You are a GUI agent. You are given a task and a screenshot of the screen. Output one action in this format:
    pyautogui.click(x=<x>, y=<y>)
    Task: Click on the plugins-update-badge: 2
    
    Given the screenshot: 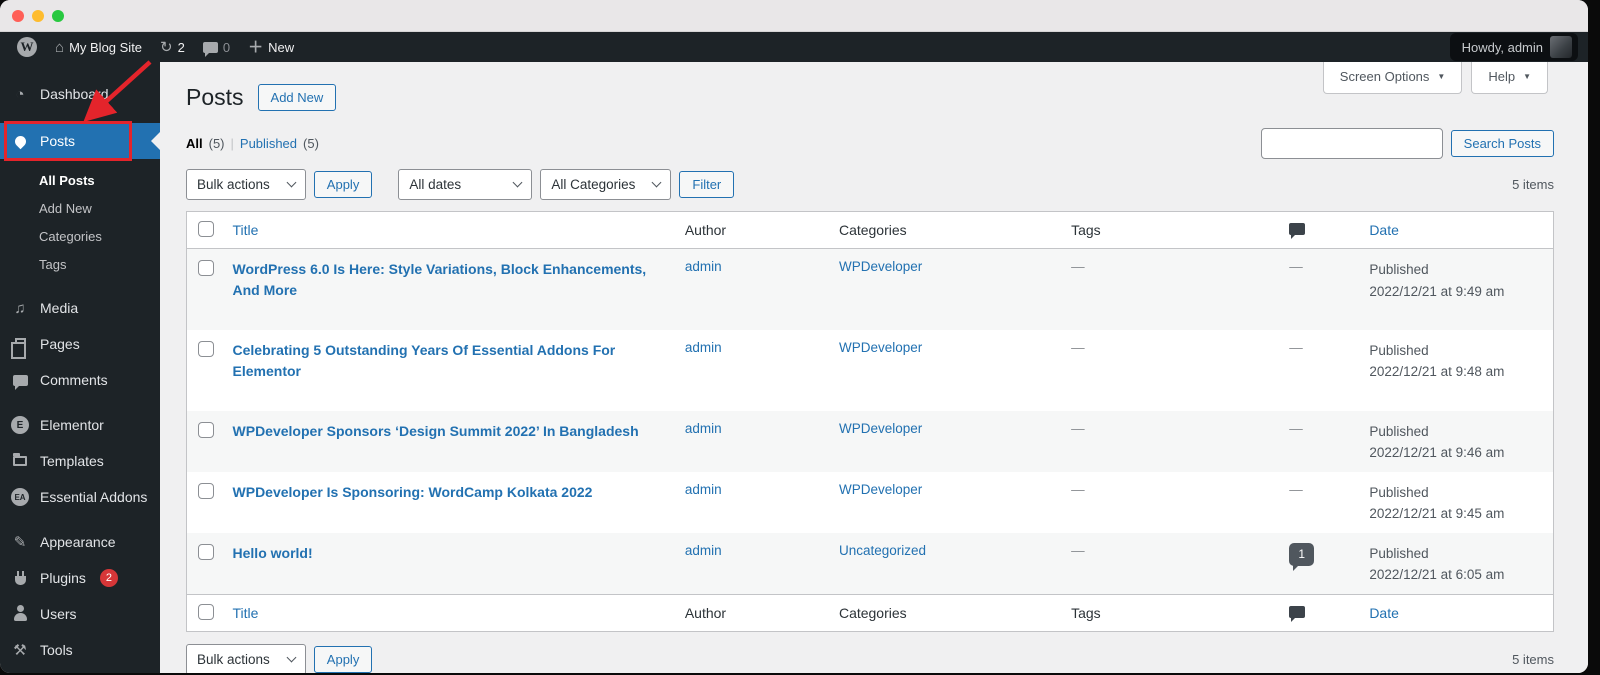 What is the action you would take?
    pyautogui.click(x=108, y=578)
    